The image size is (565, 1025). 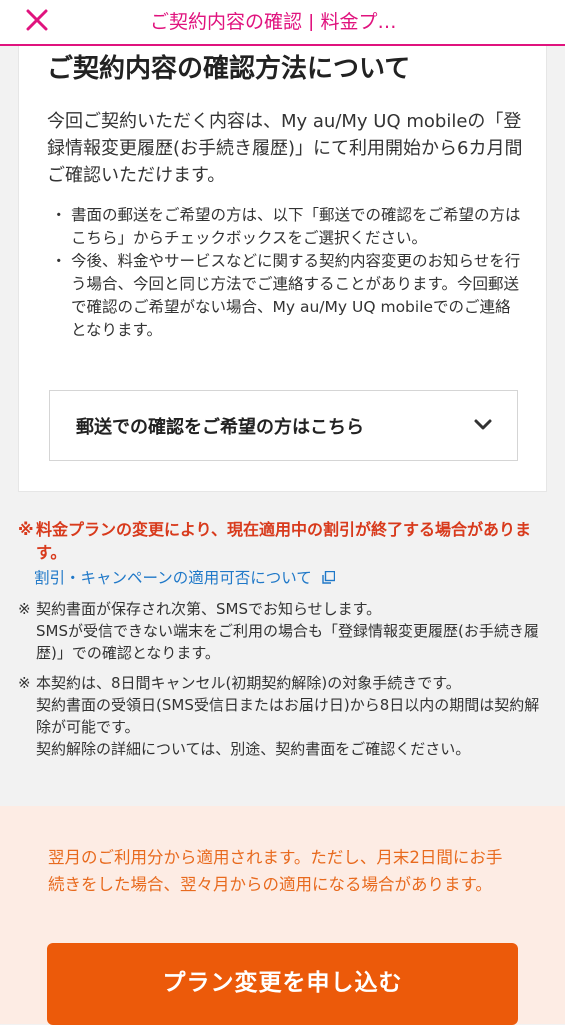 I want to click on warning-text: 料金プランの変更により、現在適用中の割引が終了する場合があります。, so click(x=284, y=541).